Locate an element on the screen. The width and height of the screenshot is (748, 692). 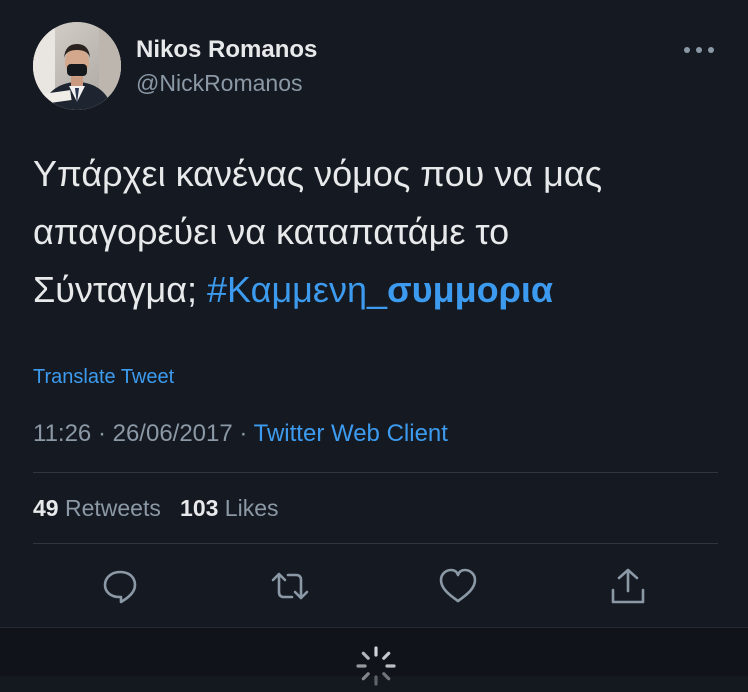
likes-count: 103 is located at coordinates (199, 508).